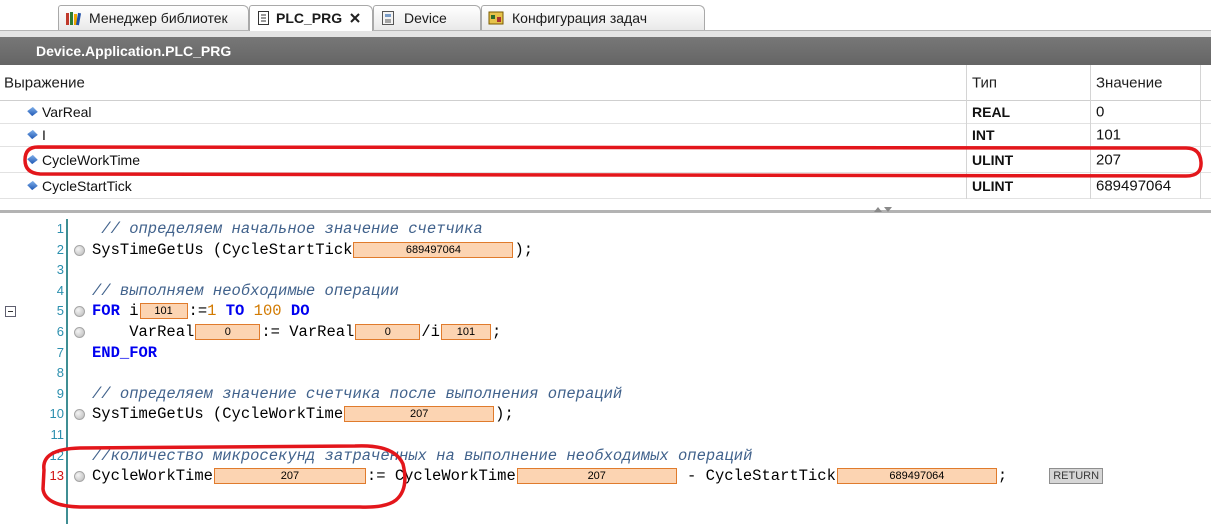 The width and height of the screenshot is (1211, 524). I want to click on variable-value: 101, so click(1108, 135).